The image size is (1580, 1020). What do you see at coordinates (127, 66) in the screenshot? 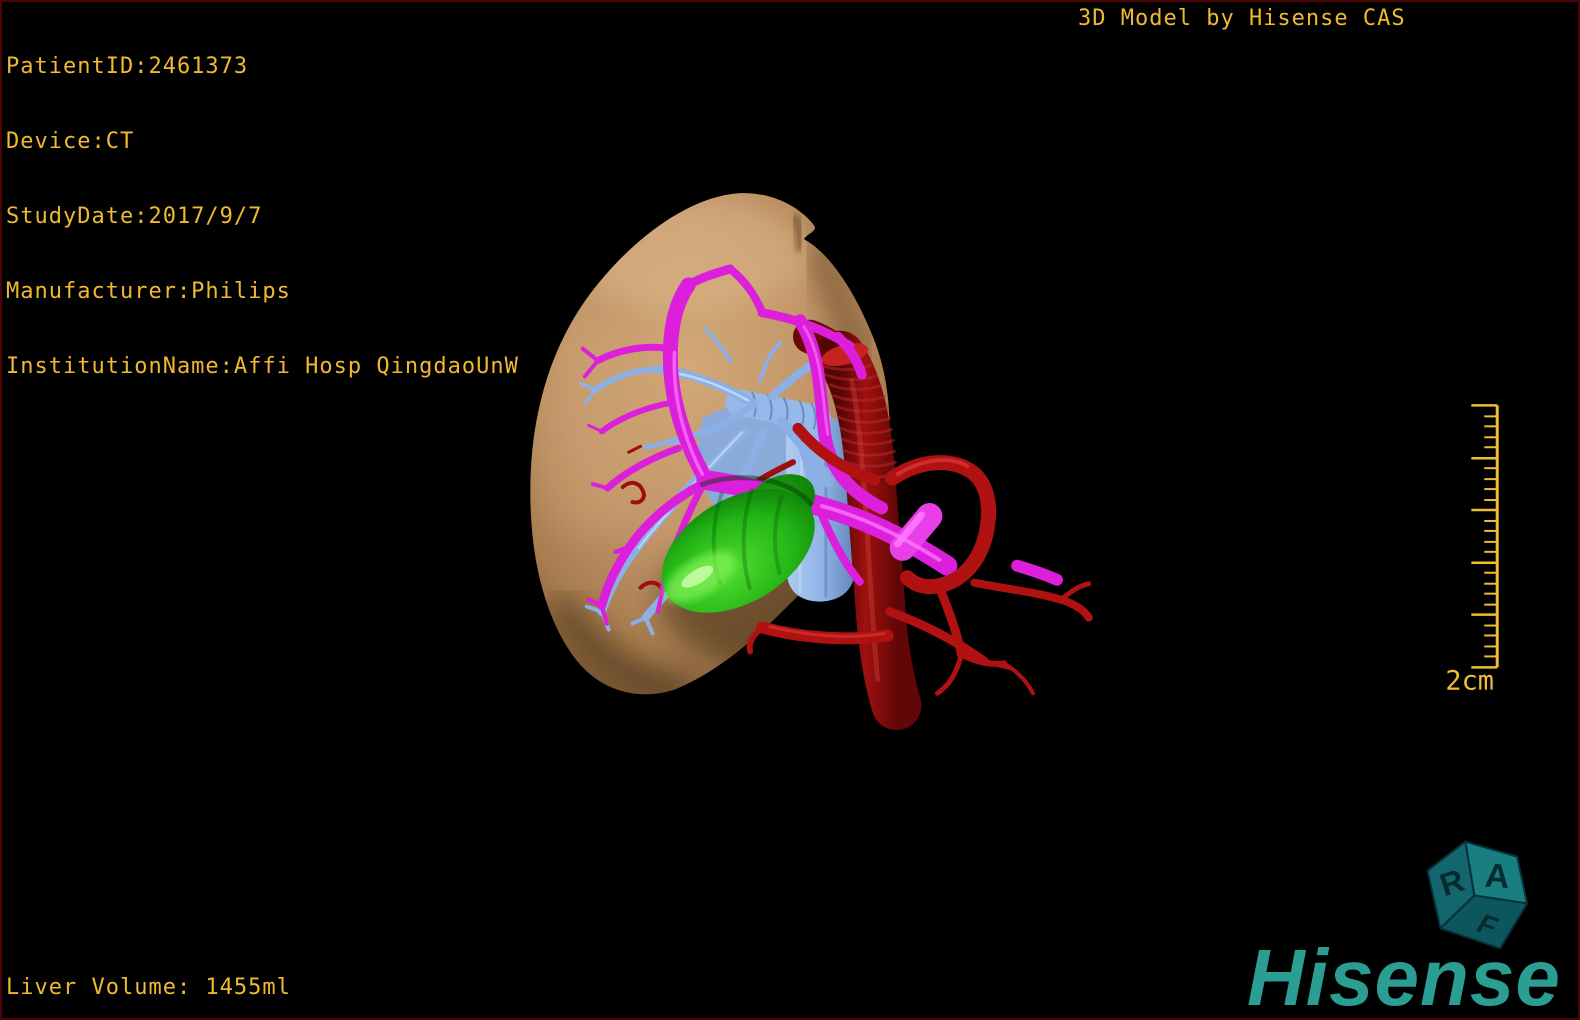
I see `patient-id-line: PatientID:2461373` at bounding box center [127, 66].